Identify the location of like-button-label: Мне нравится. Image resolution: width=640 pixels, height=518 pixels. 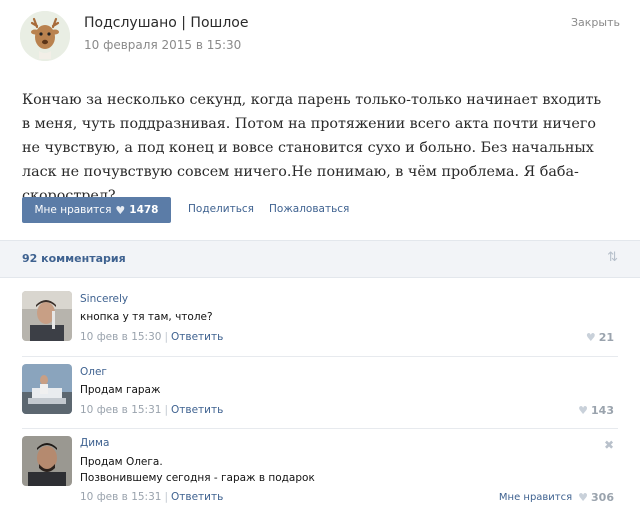
(73, 210).